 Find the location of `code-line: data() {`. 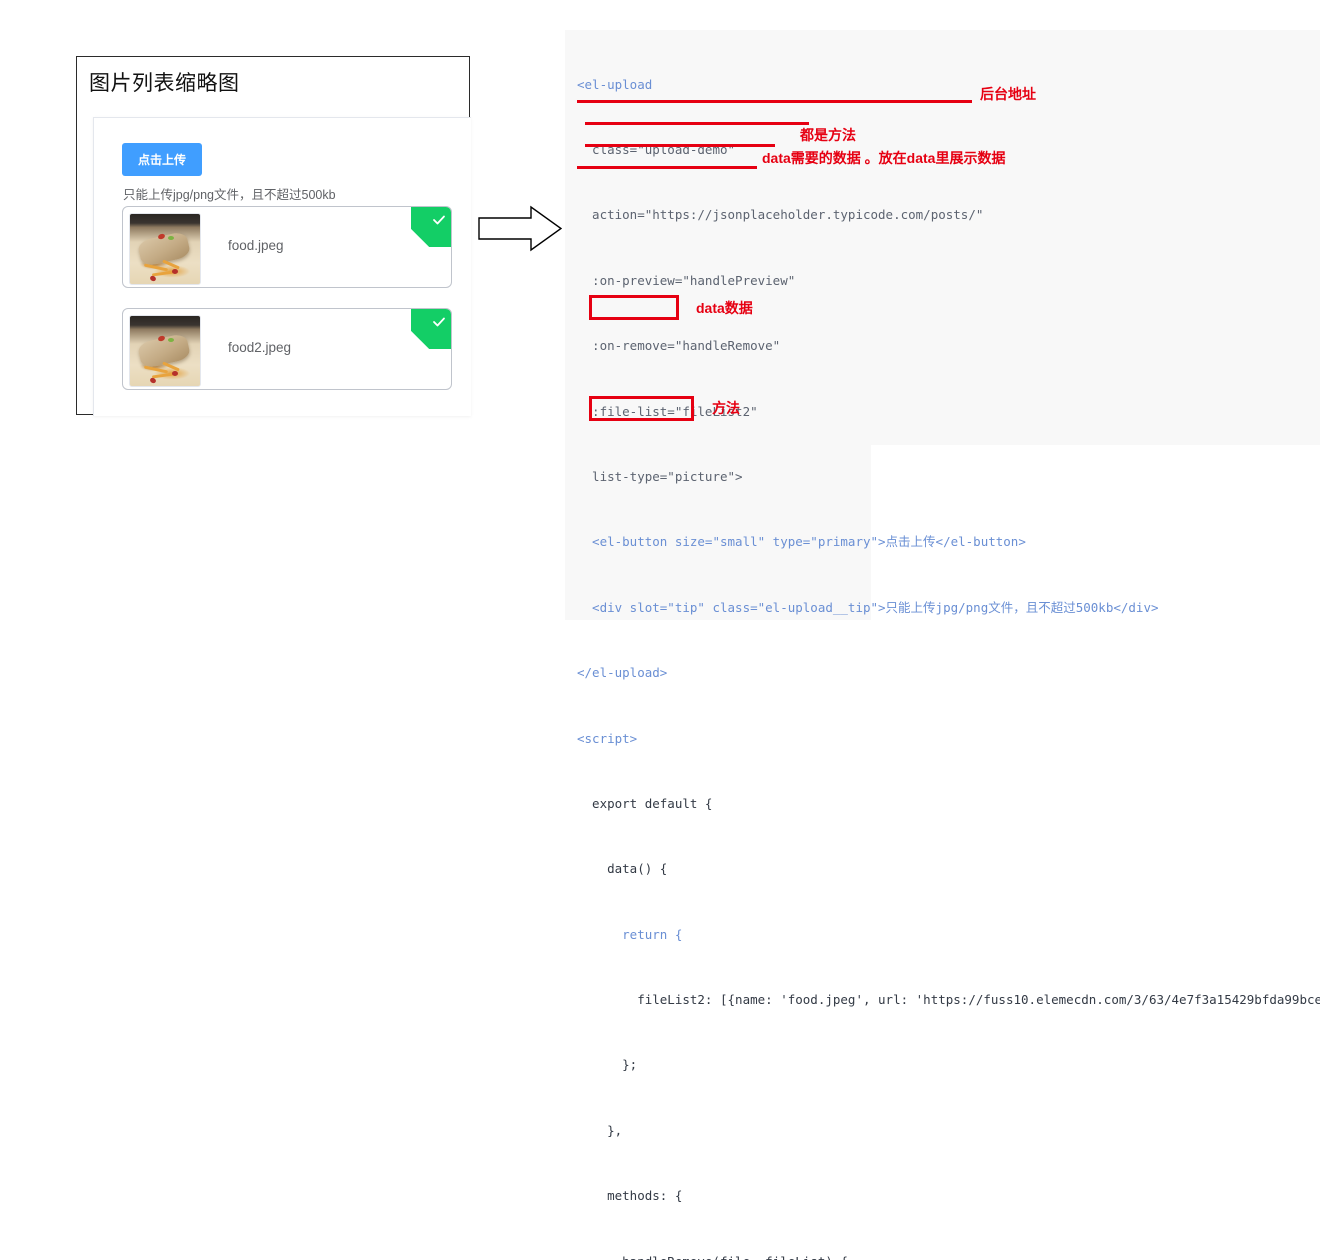

code-line: data() { is located at coordinates (622, 869).